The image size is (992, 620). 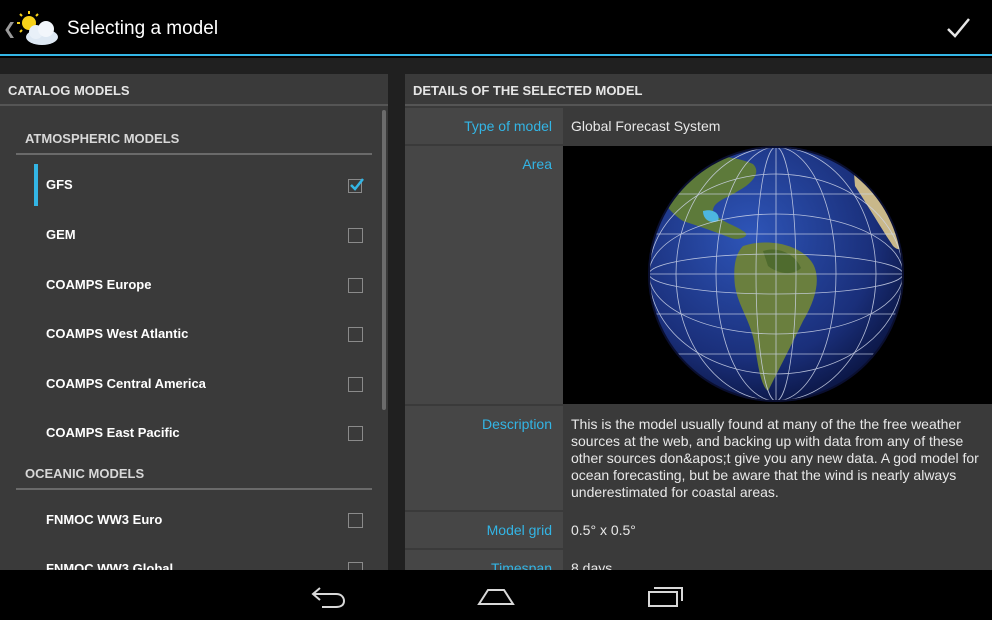 I want to click on navigation-bar, so click(x=496, y=595).